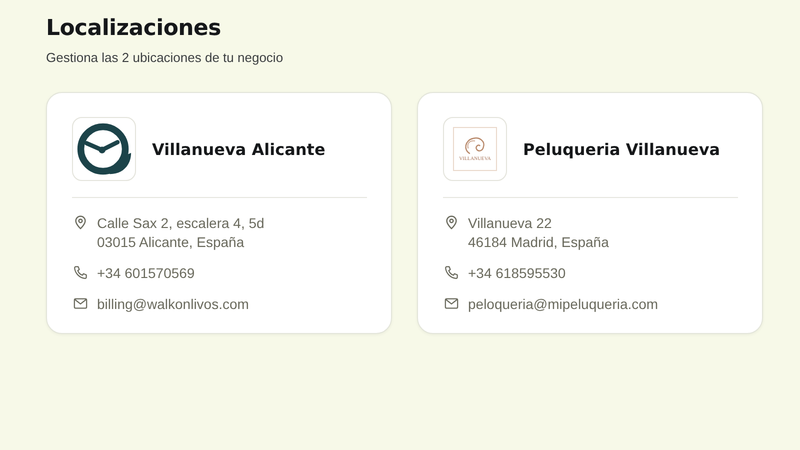  Describe the element at coordinates (180, 233) in the screenshot. I see `address-text: Calle Sax 2, escalera 4, 5d 03015 Alicante, España` at that location.